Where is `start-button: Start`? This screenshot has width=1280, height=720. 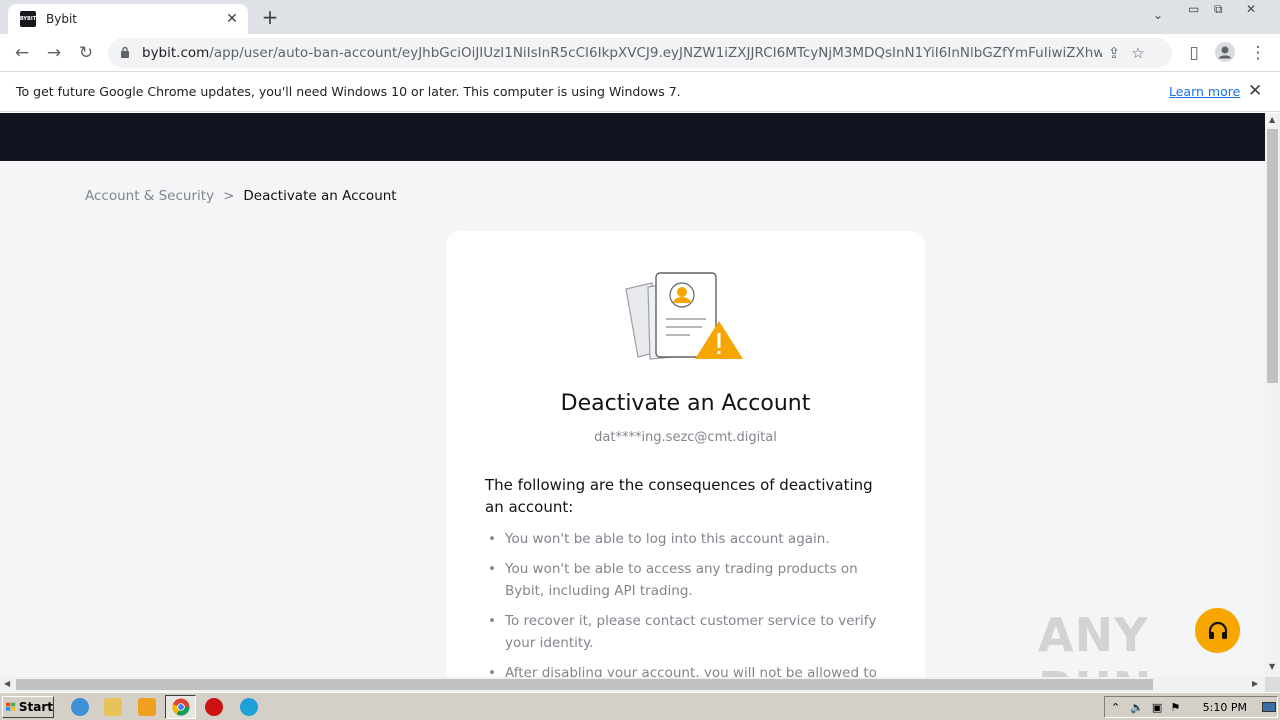
start-button: Start is located at coordinates (28, 707).